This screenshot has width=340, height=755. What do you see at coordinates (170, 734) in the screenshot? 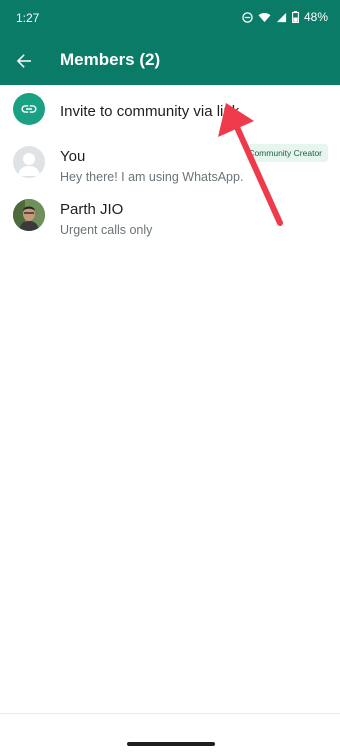
I see `navigation-bar` at bounding box center [170, 734].